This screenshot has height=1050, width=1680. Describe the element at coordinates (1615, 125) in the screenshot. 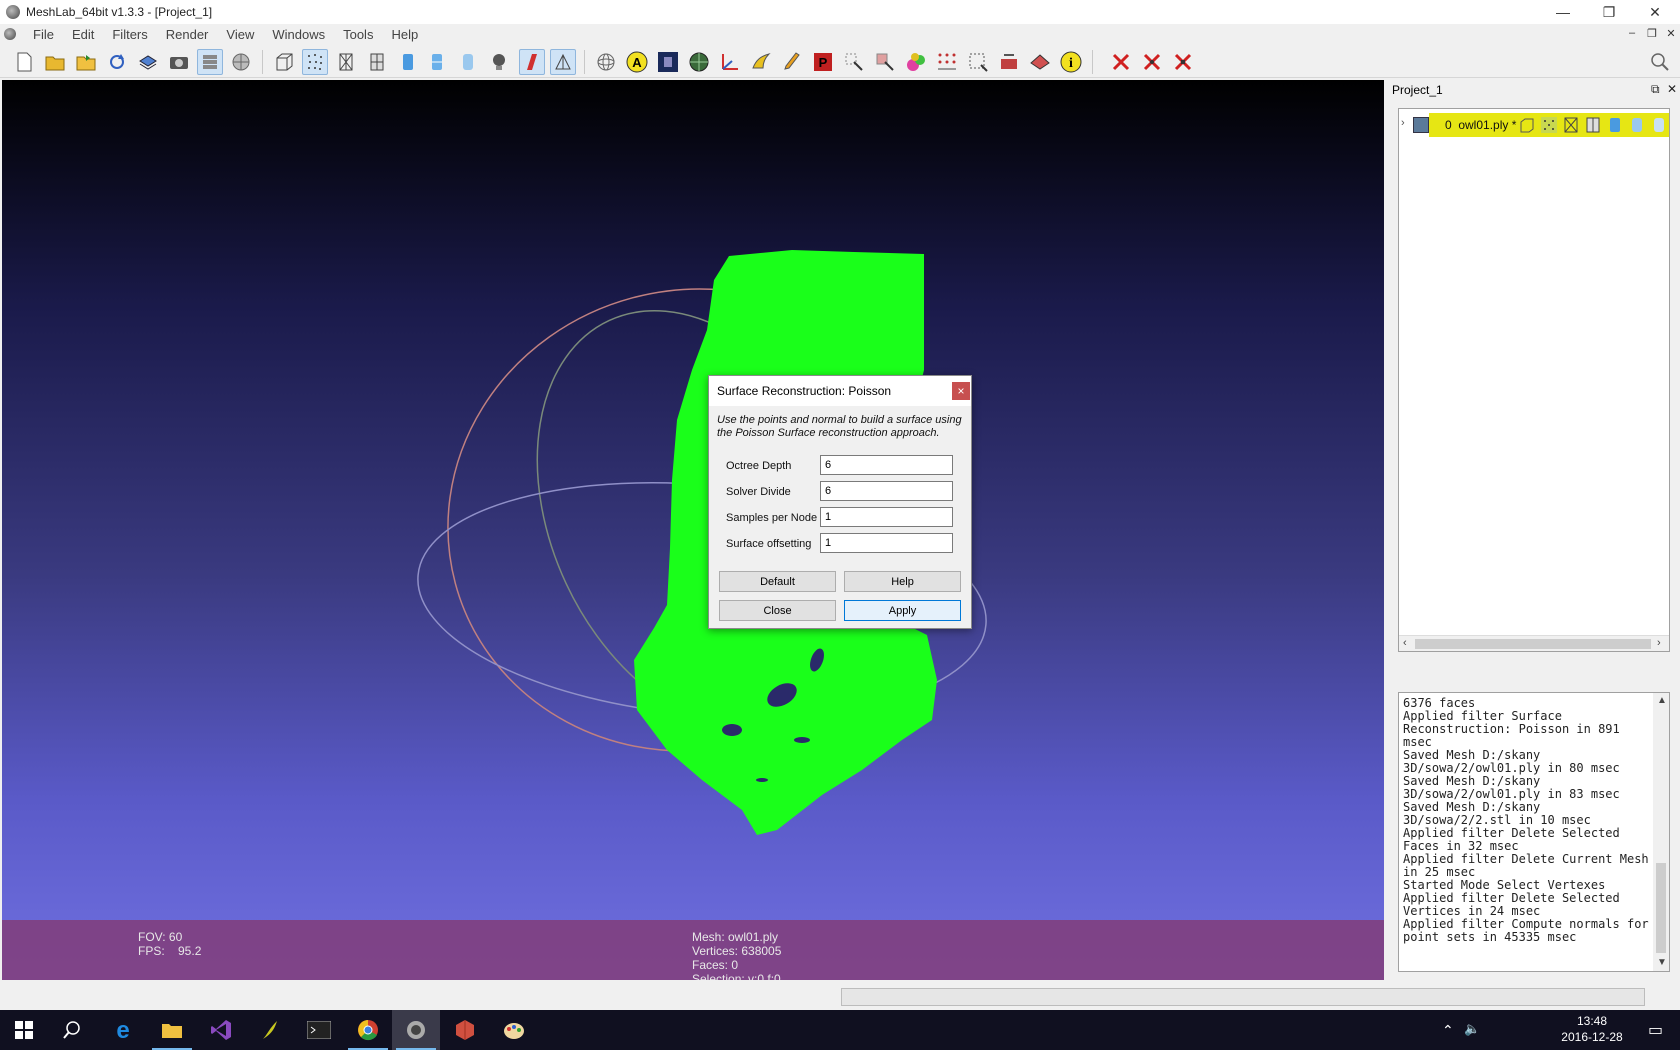

I see `layer-flat-icon` at that location.